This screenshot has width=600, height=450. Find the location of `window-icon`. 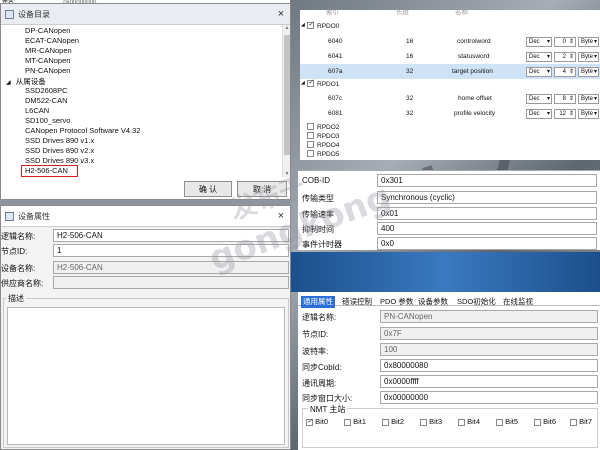

window-icon is located at coordinates (9, 216).